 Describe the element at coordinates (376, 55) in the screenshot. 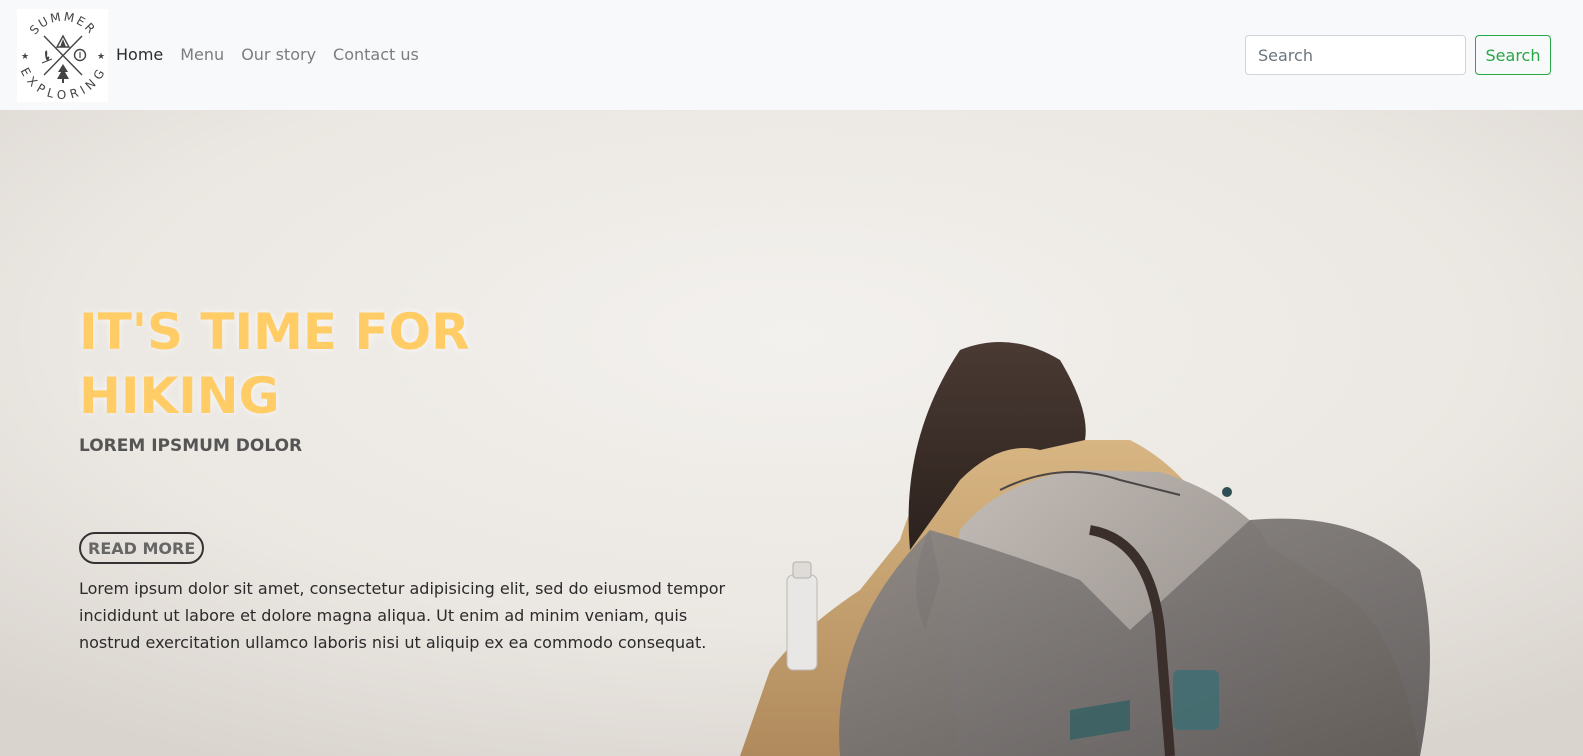

I see `nav-link-contact-us: Contact us` at that location.